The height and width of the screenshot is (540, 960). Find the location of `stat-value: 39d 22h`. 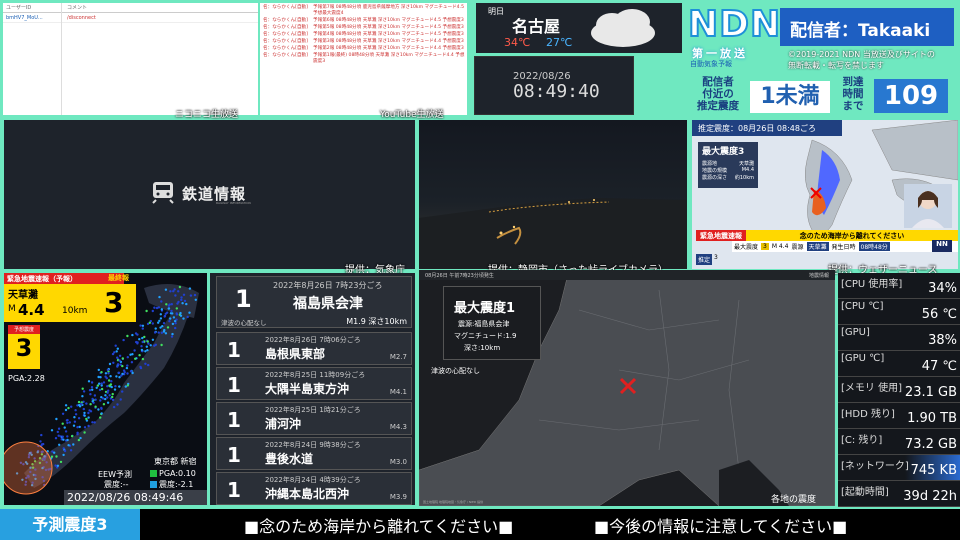

stat-value: 39d 22h is located at coordinates (930, 496).